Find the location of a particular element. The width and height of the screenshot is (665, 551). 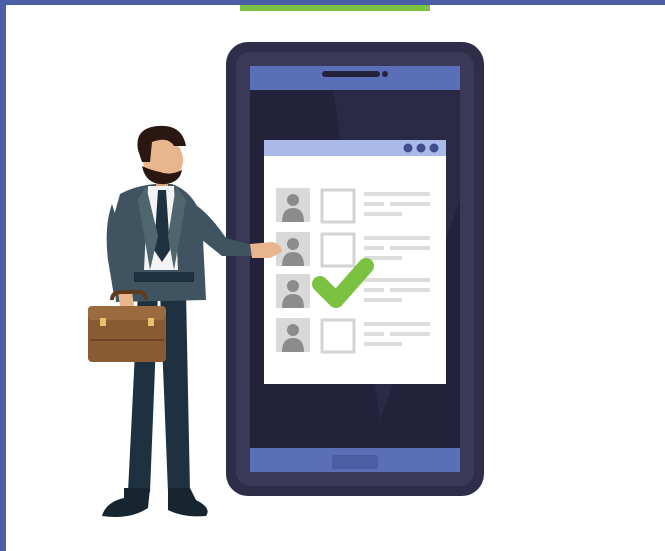

speaker-icon is located at coordinates (351, 74).